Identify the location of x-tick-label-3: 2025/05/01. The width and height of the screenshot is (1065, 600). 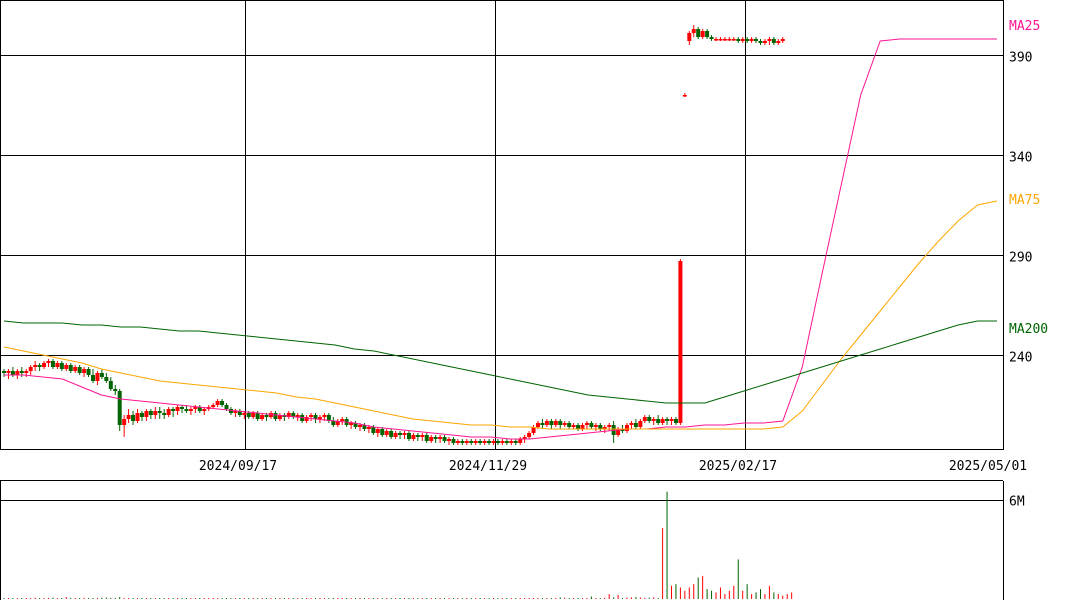
(988, 466).